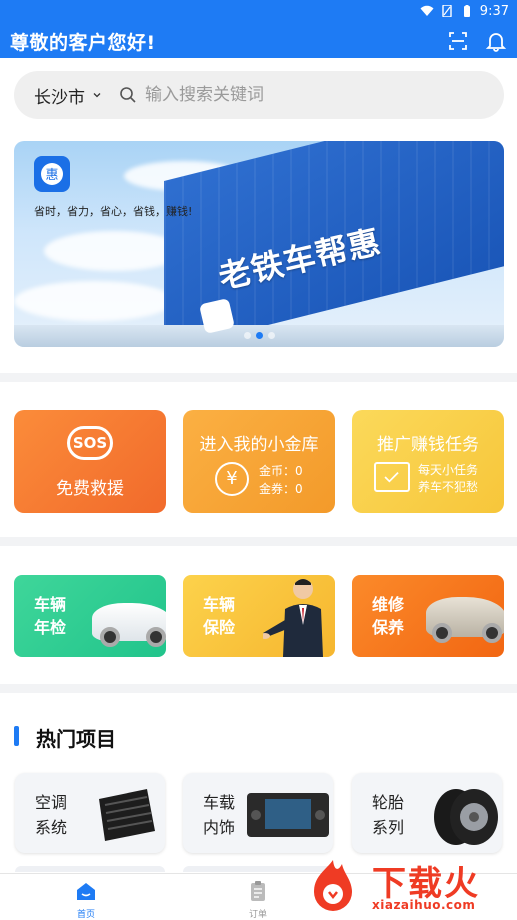  What do you see at coordinates (448, 487) in the screenshot?
I see `promo-task-line2: 养车不犯愁` at bounding box center [448, 487].